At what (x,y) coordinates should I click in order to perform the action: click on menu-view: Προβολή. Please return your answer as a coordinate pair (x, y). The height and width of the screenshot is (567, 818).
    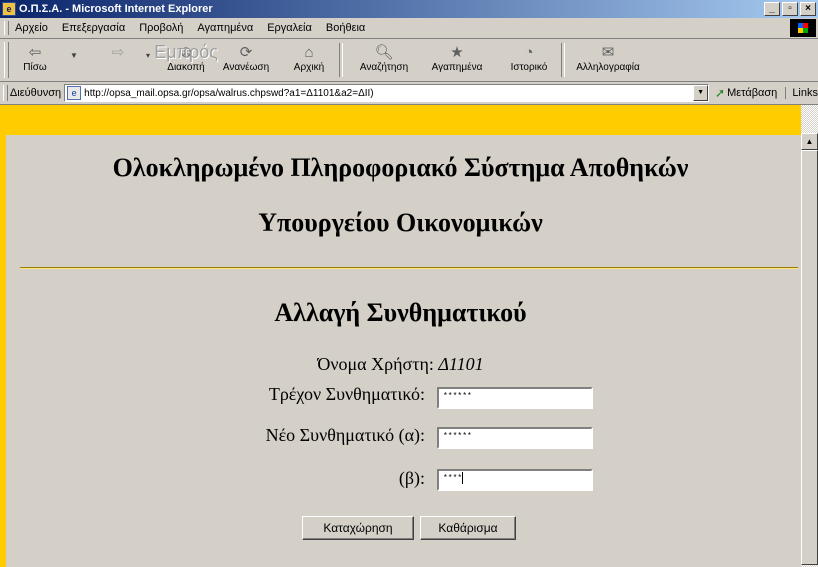
    Looking at the image, I should click on (161, 28).